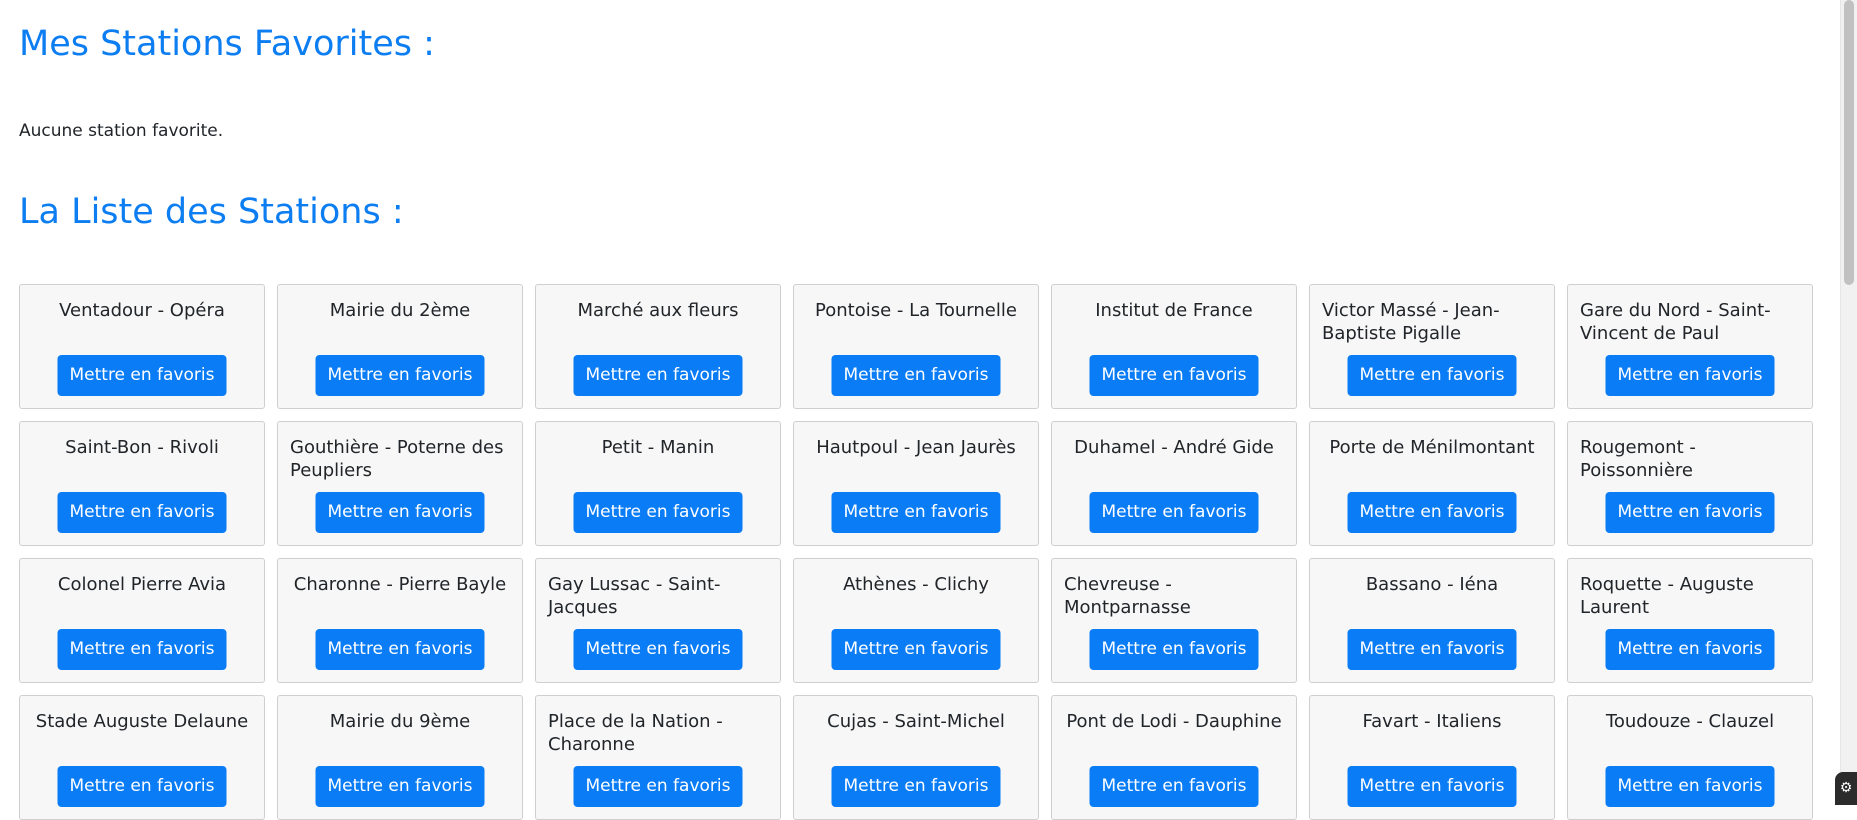 Image resolution: width=1857 pixels, height=820 pixels. Describe the element at coordinates (400, 721) in the screenshot. I see `station-name: Mairie du 9ème` at that location.